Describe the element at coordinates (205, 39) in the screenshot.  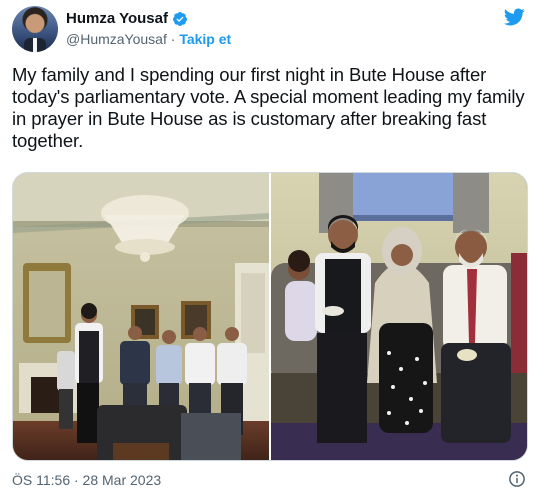
I see `follow-button: Takip et` at that location.